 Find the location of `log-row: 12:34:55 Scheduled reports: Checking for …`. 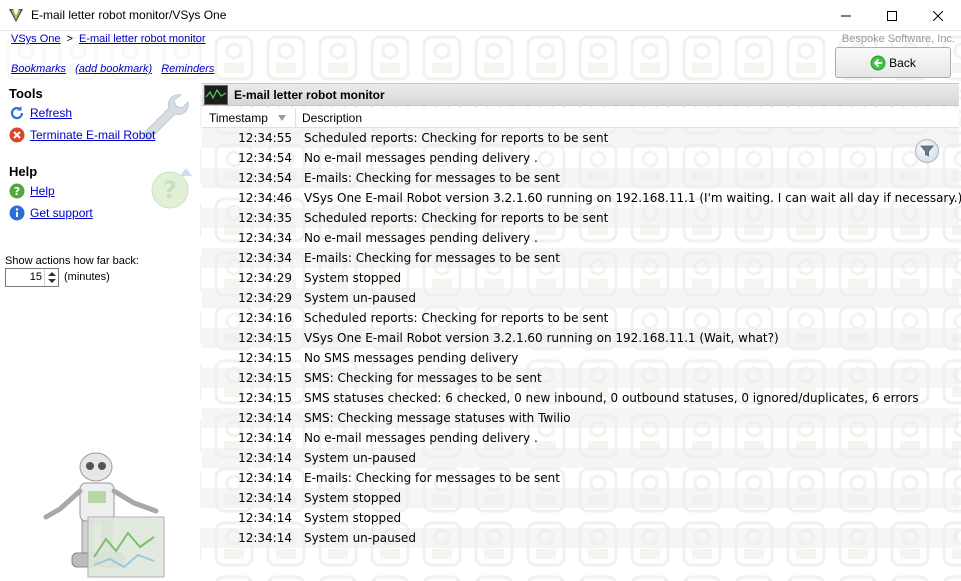

log-row: 12:34:55 Scheduled reports: Checking for … is located at coordinates (580, 138).